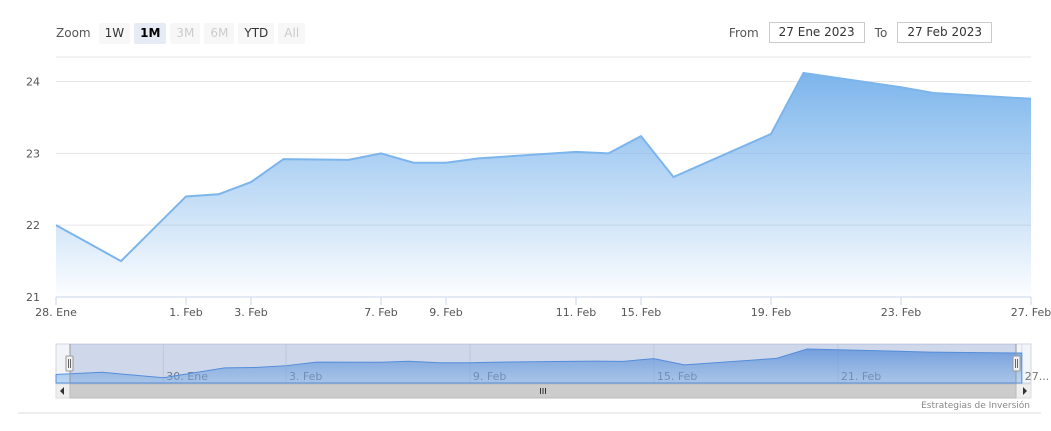  Describe the element at coordinates (380, 312) in the screenshot. I see `x-tick-label: 7. Feb` at that location.